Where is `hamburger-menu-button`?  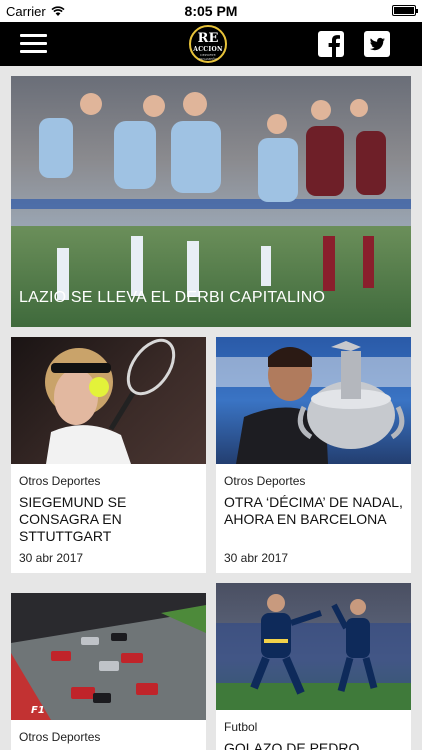 hamburger-menu-button is located at coordinates (33, 44).